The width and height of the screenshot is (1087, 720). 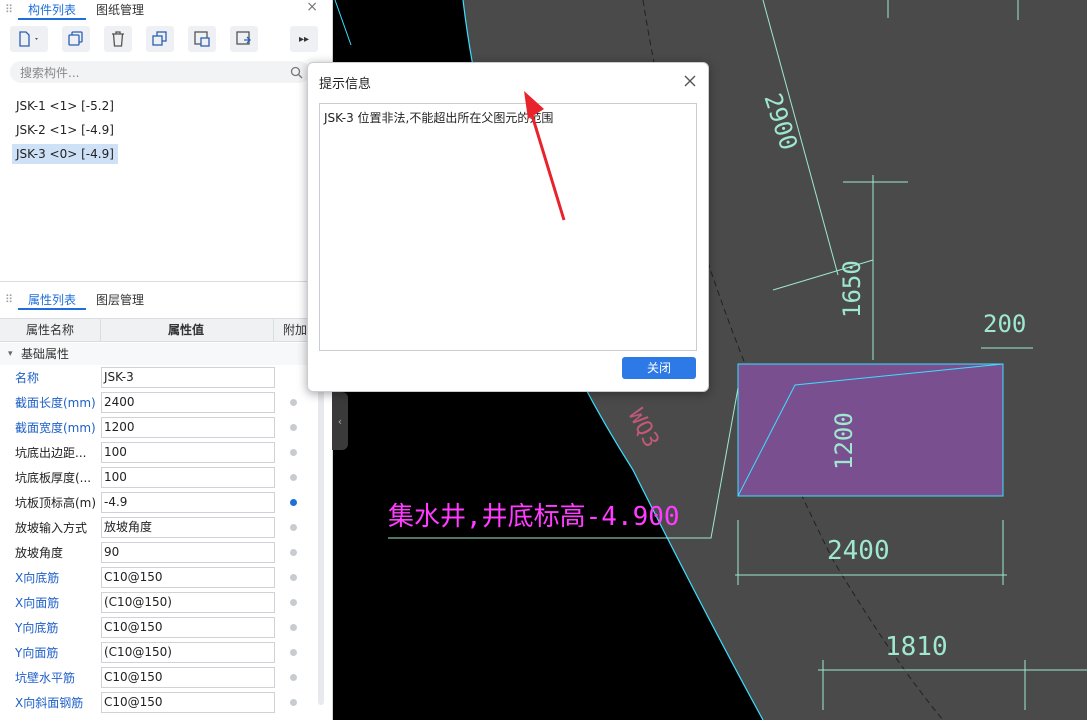 I want to click on delete-component-button, so click(x=118, y=39).